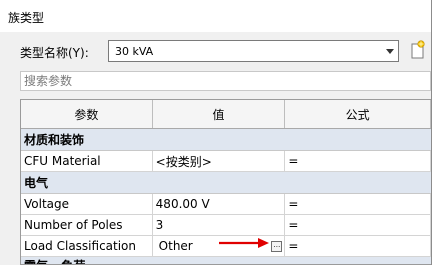 The image size is (432, 265). What do you see at coordinates (175, 246) in the screenshot?
I see `param-value: Other` at bounding box center [175, 246].